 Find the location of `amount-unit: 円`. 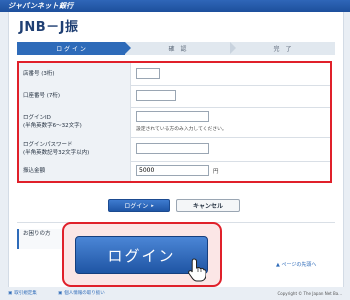

amount-unit: 円 is located at coordinates (216, 172).